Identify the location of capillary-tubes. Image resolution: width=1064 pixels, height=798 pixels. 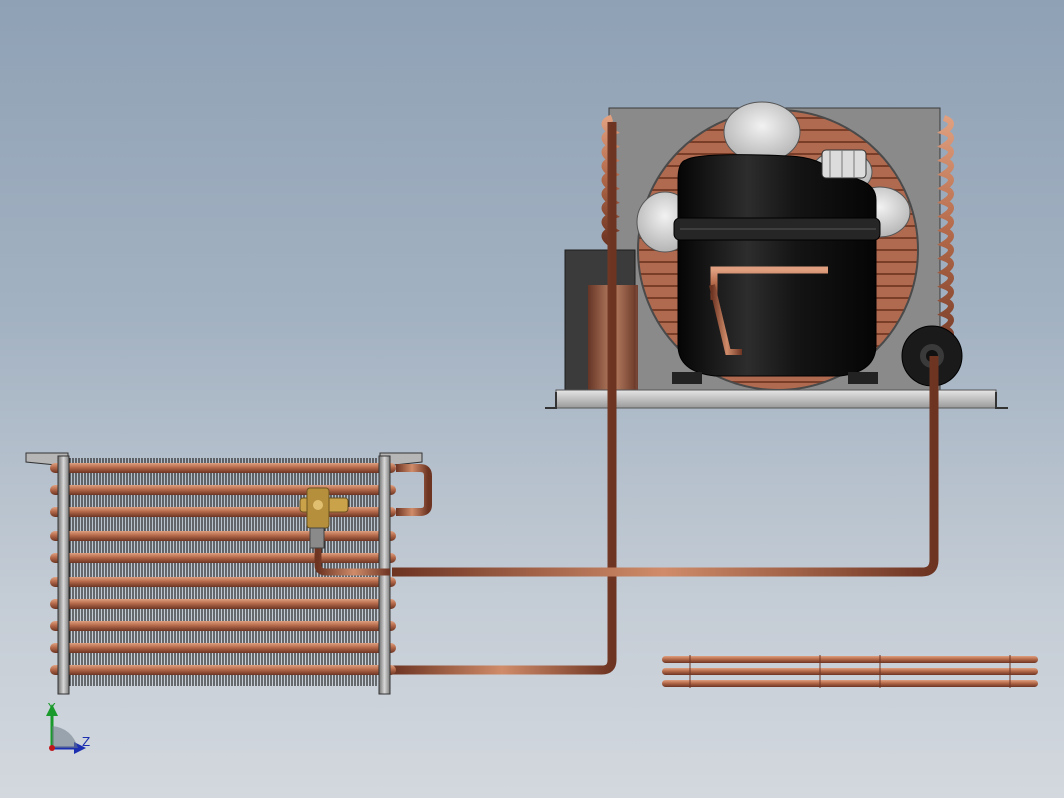
(850, 671).